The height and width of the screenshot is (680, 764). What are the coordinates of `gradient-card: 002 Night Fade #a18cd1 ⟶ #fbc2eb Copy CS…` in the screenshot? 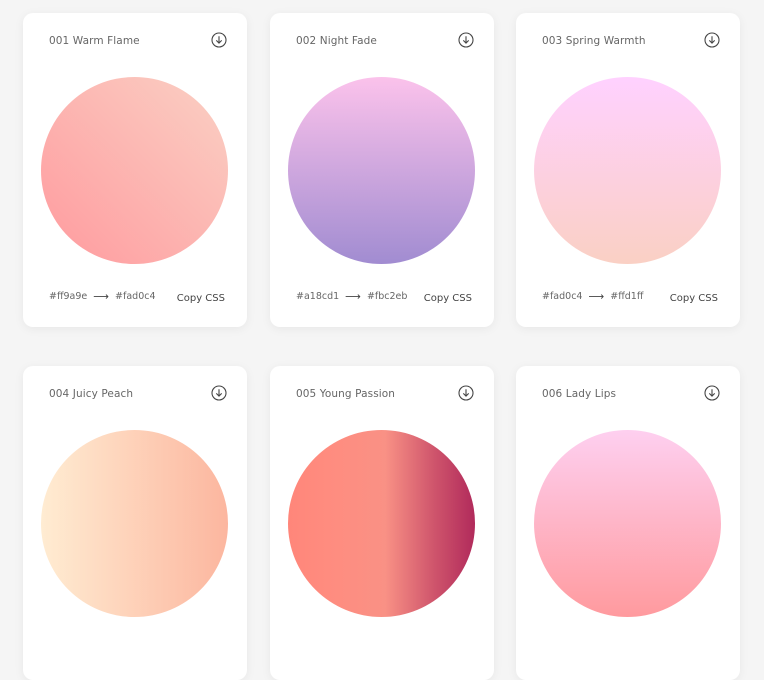 It's located at (382, 170).